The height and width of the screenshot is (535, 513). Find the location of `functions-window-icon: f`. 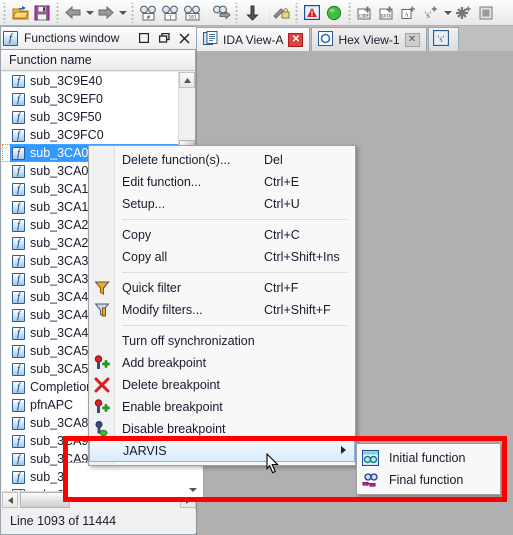

functions-window-icon: f is located at coordinates (10, 38).